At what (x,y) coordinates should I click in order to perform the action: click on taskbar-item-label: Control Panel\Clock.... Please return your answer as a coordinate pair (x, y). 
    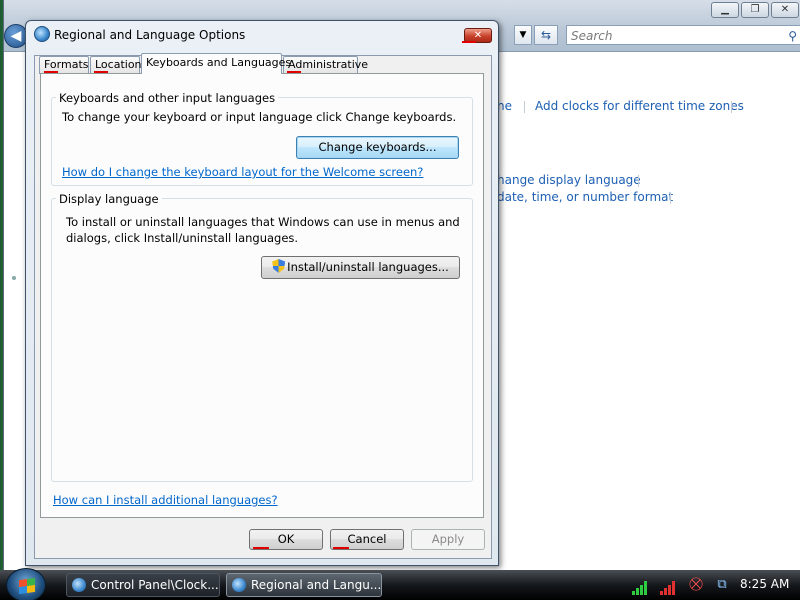
    Looking at the image, I should click on (155, 585).